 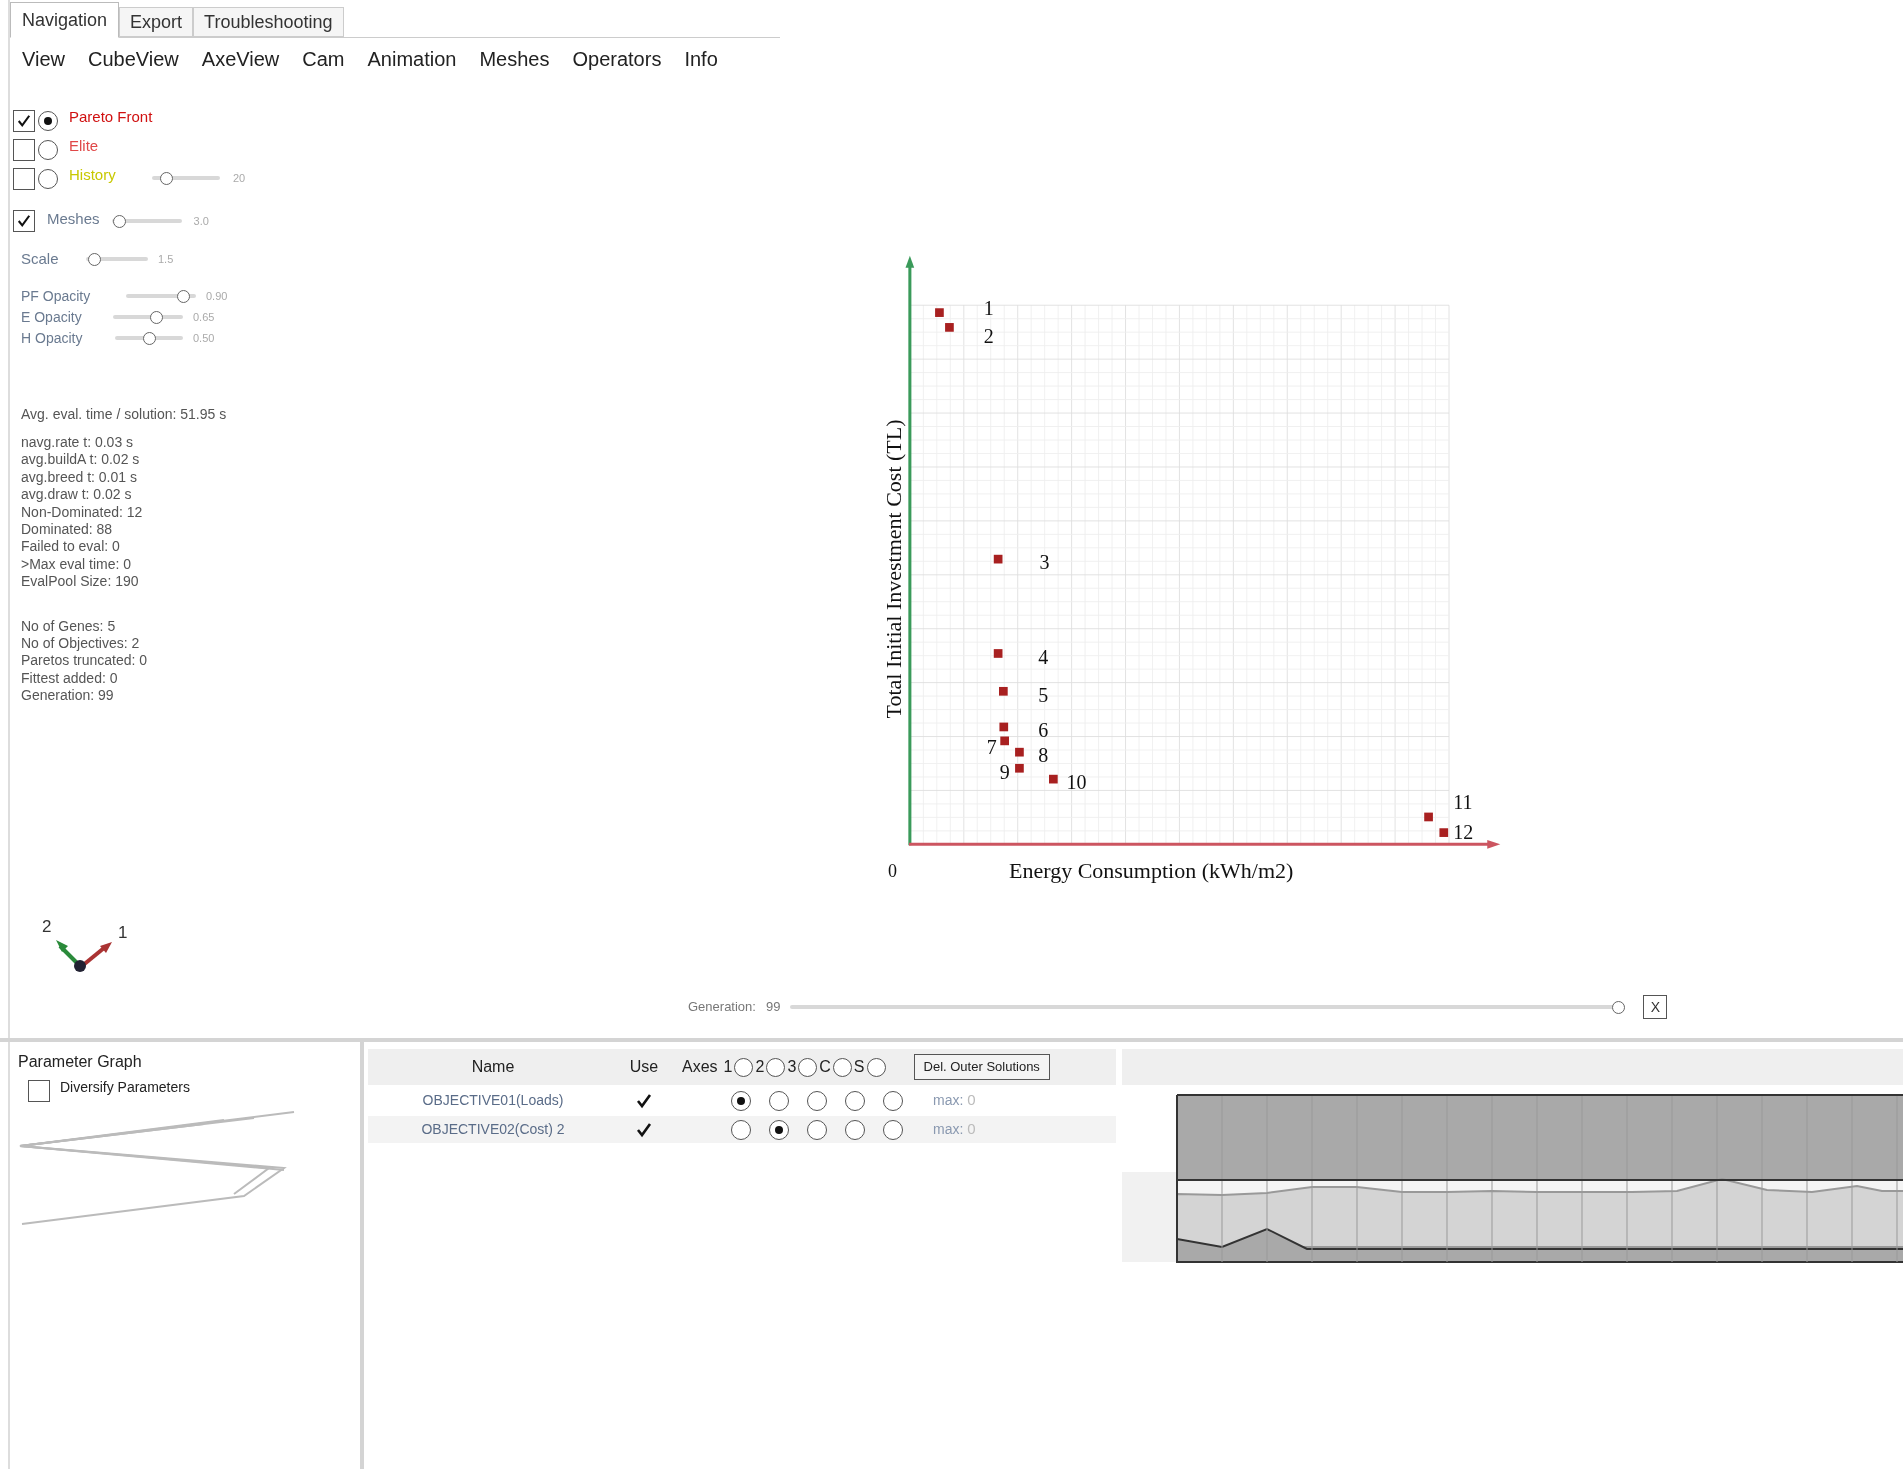 What do you see at coordinates (514, 61) in the screenshot?
I see `menu-item: Meshes` at bounding box center [514, 61].